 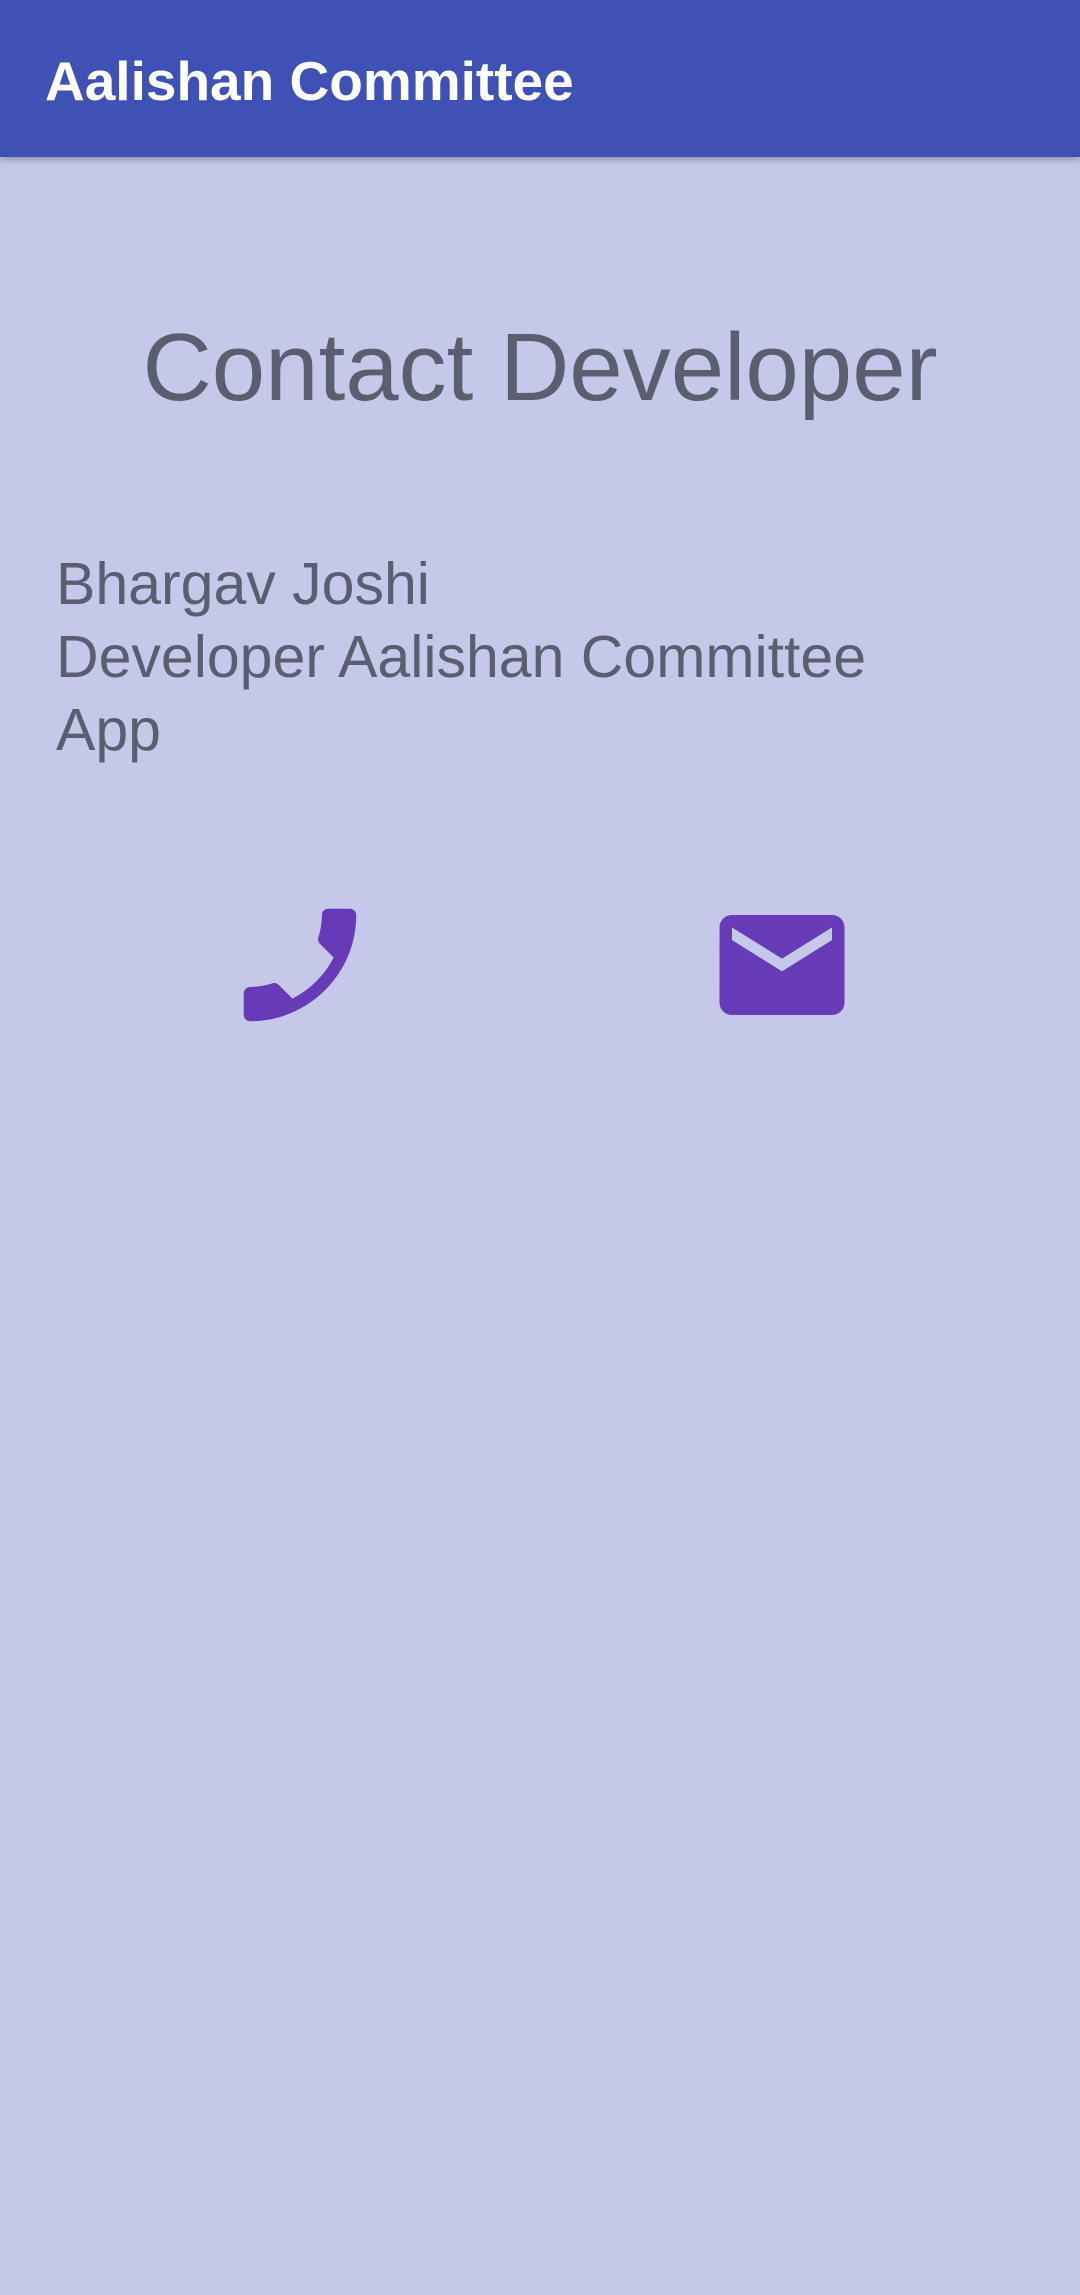 I want to click on phone-icon, so click(x=300, y=965).